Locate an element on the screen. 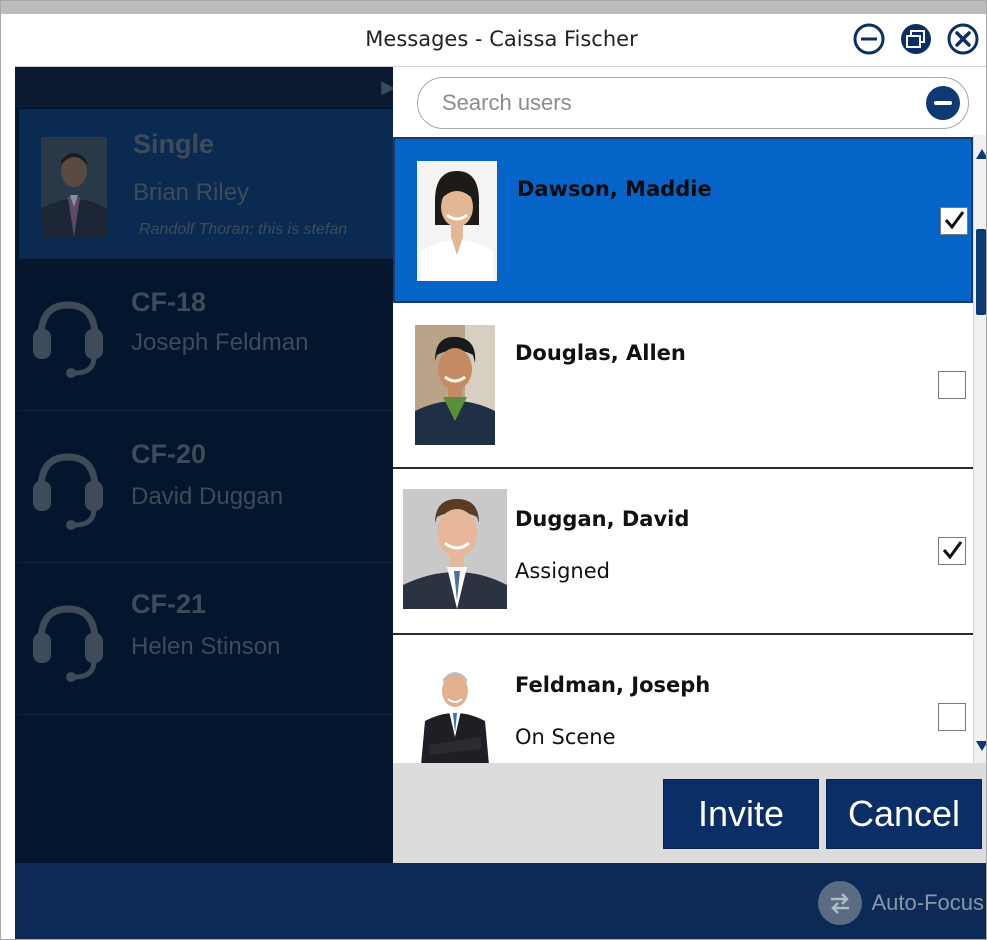  conversation-list-header: ▶ is located at coordinates (205, 87).